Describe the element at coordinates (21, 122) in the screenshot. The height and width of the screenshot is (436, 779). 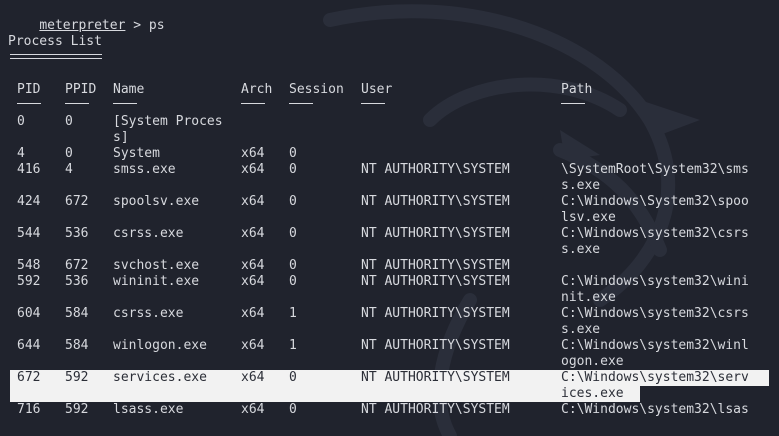
I see `cell-pid: 0` at that location.